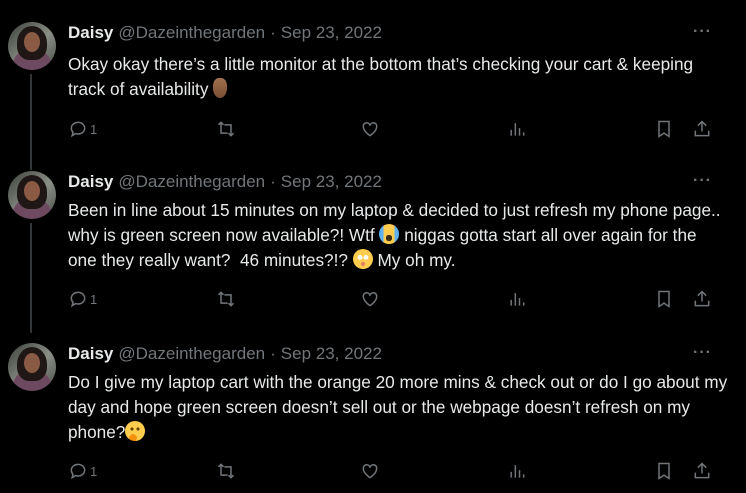 This screenshot has height=493, width=746. What do you see at coordinates (362, 259) in the screenshot?
I see `flushed-face-emoji` at bounding box center [362, 259].